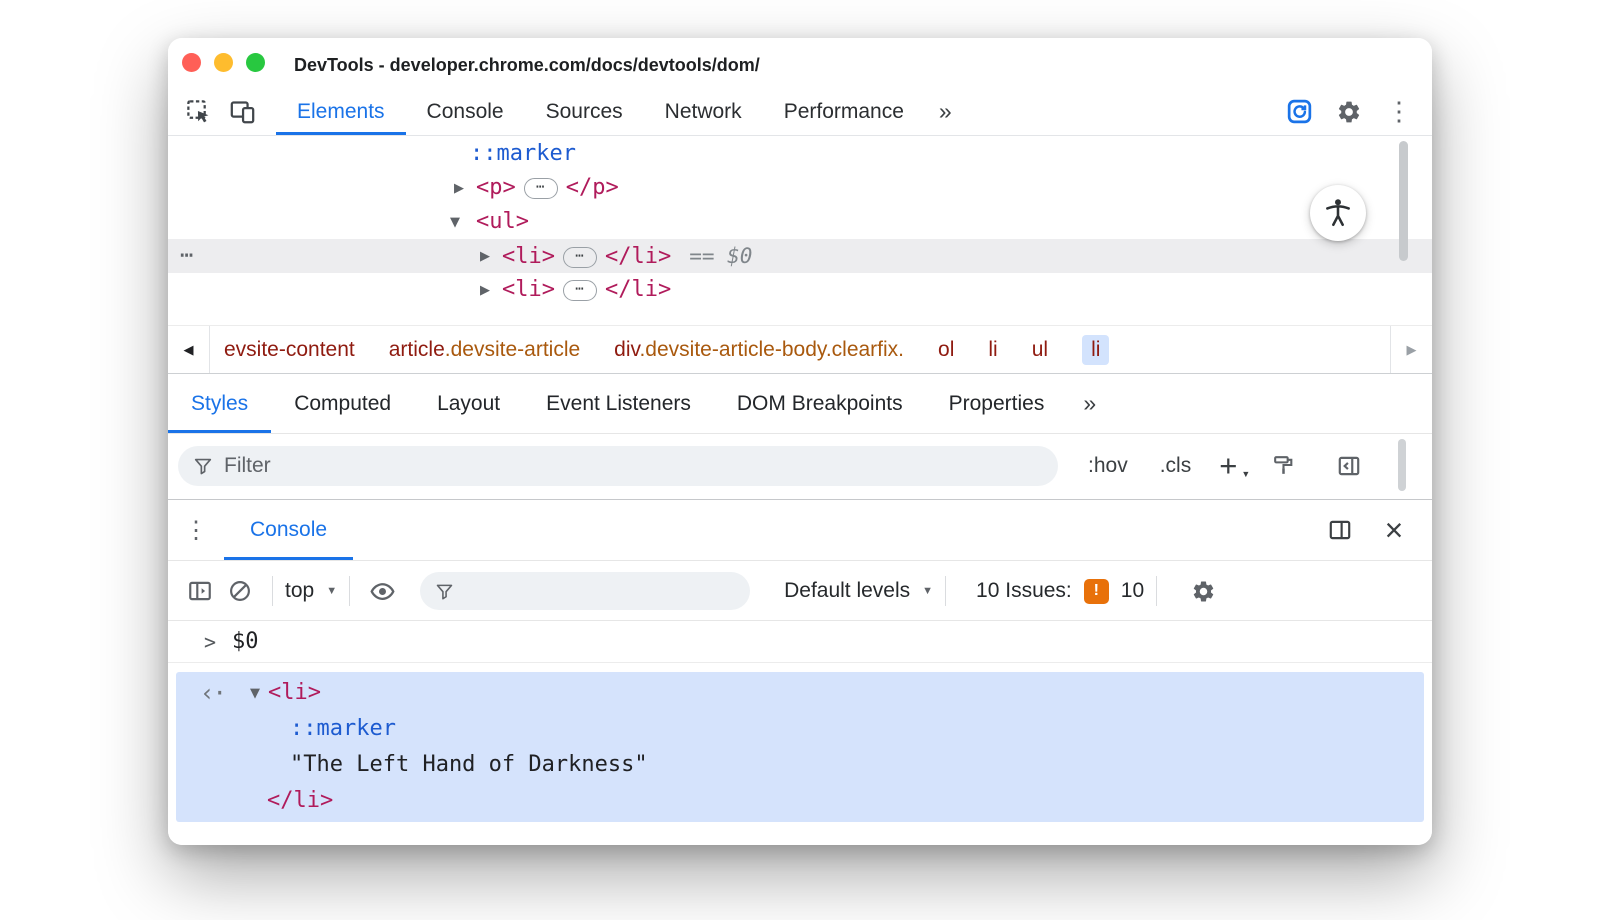 Image resolution: width=1600 pixels, height=920 pixels. What do you see at coordinates (1203, 591) in the screenshot?
I see `console-settings-button` at bounding box center [1203, 591].